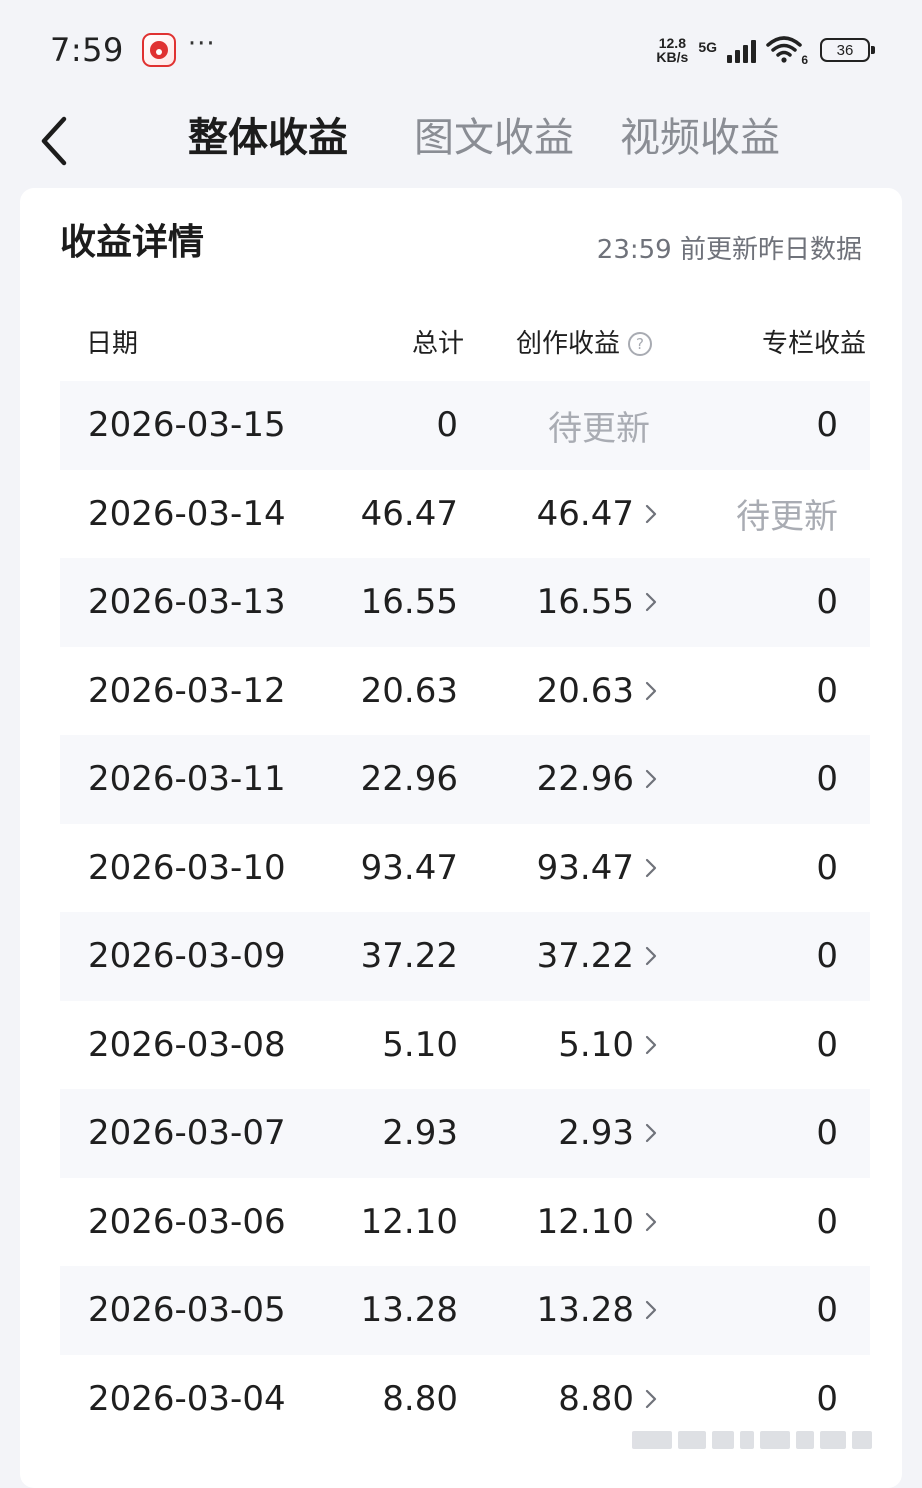 Image resolution: width=922 pixels, height=1488 pixels. Describe the element at coordinates (187, 1044) in the screenshot. I see `row-date: 2026-03-08` at that location.